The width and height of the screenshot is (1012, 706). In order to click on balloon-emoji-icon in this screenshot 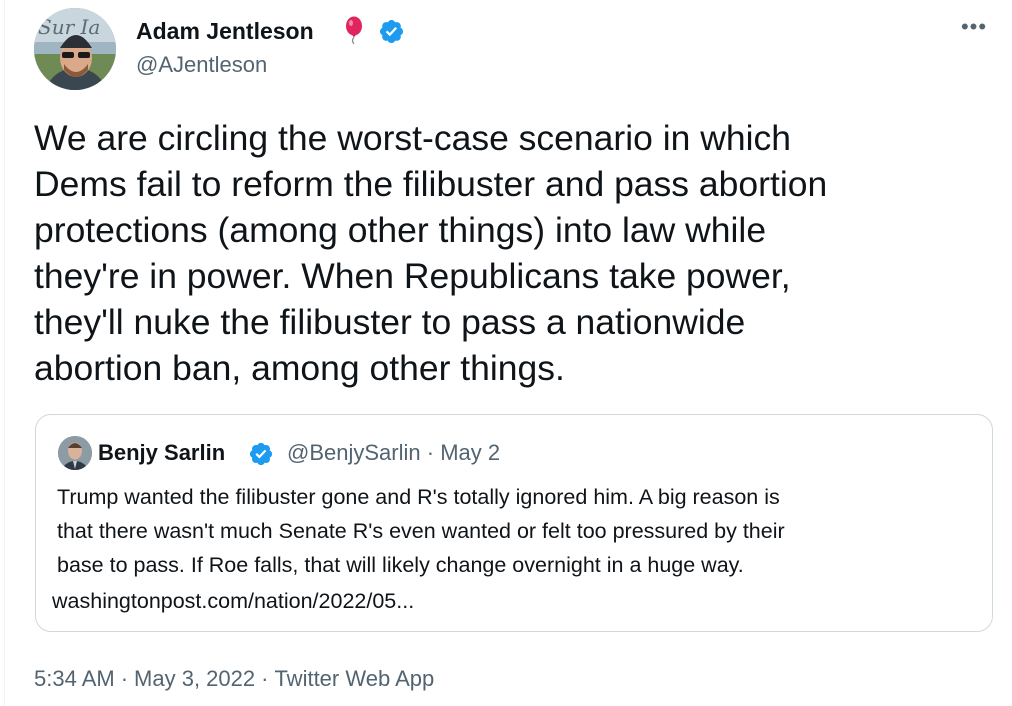, I will do `click(354, 30)`.